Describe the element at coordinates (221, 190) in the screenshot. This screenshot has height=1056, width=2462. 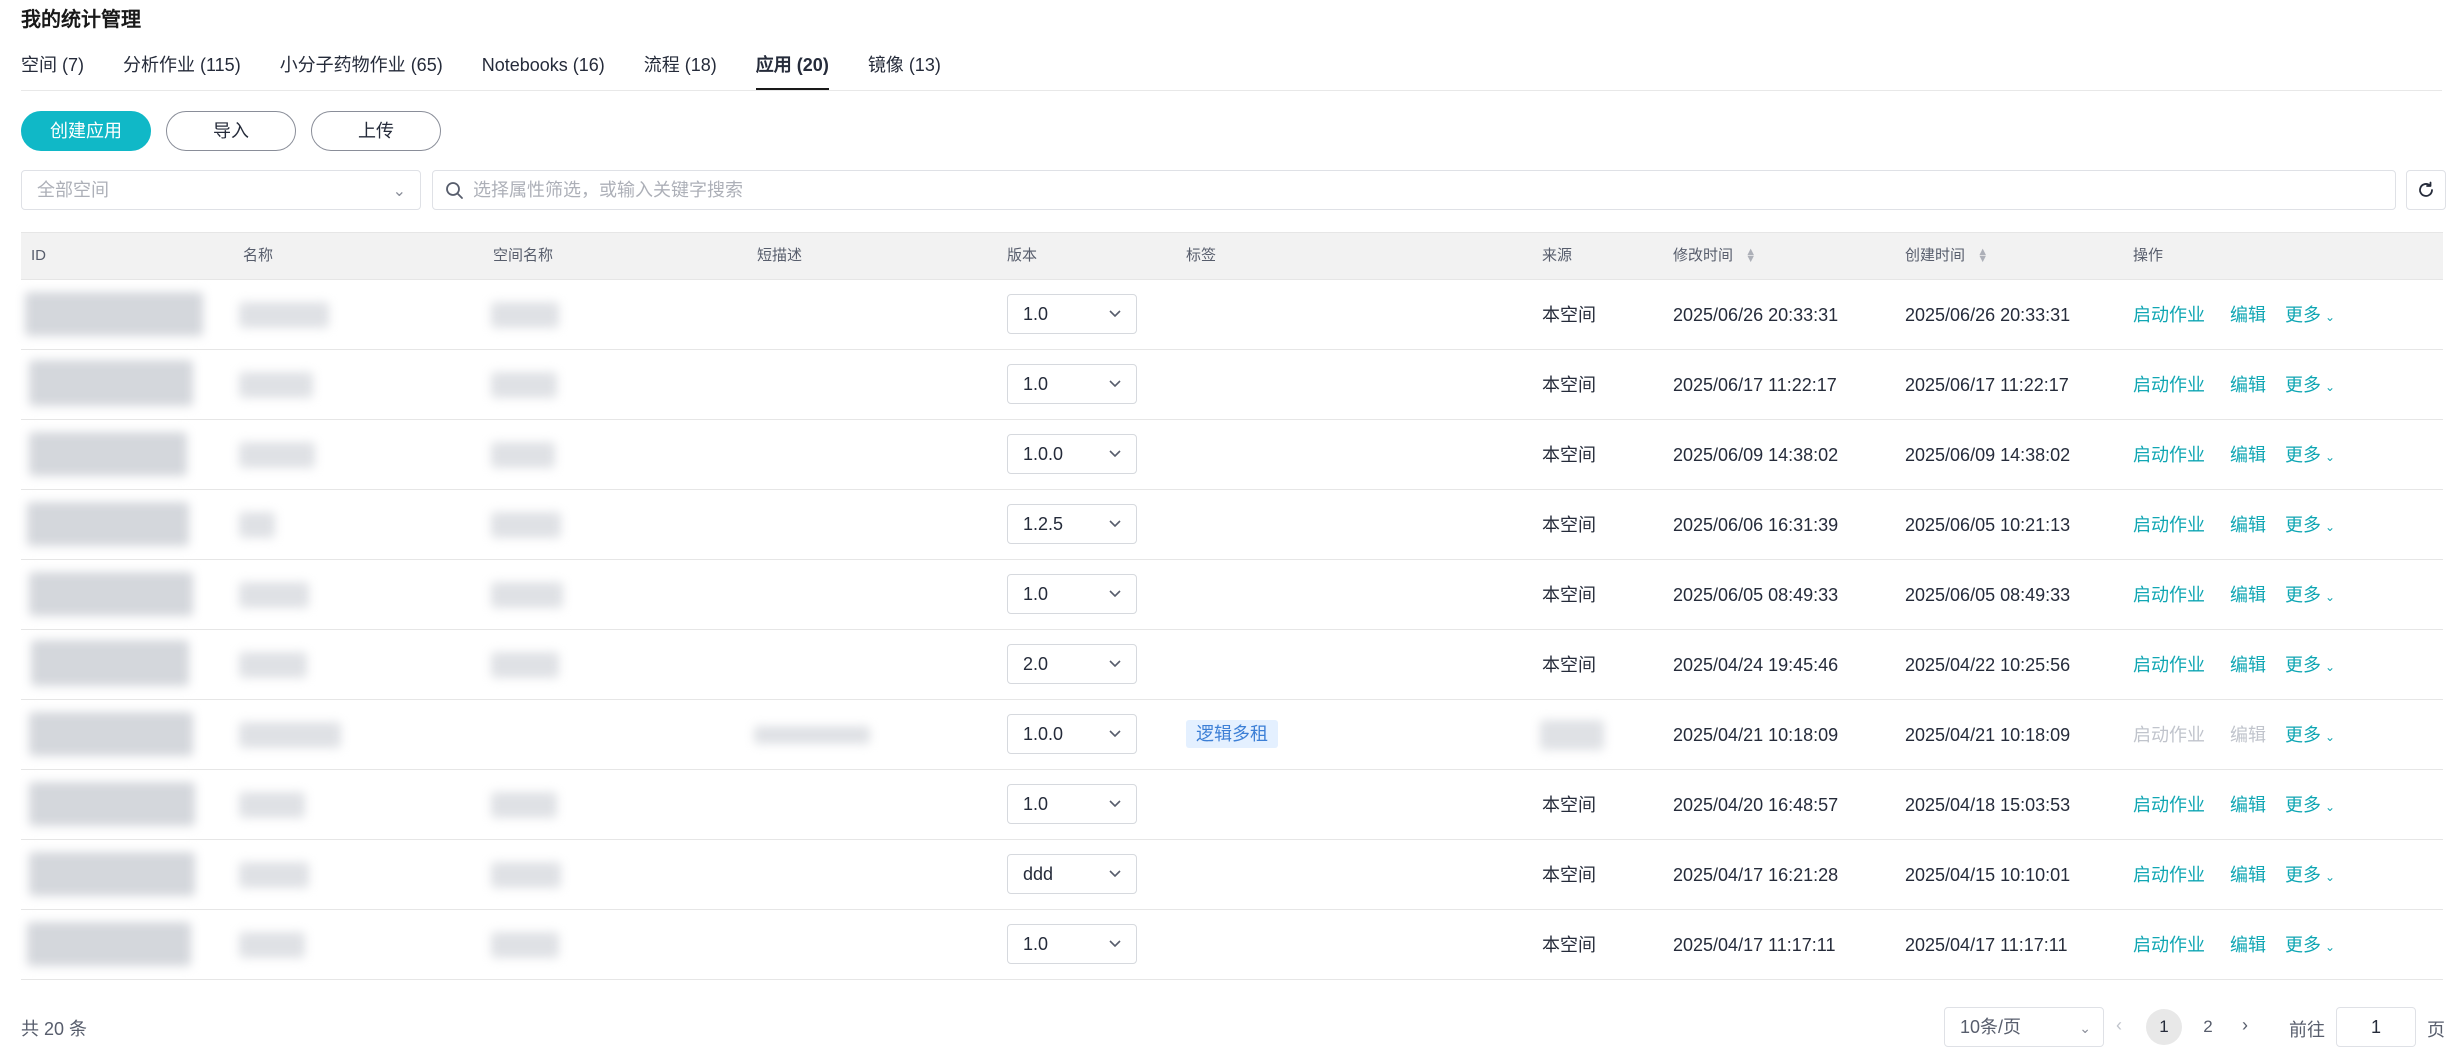
I see `space-filter-select: 全部空间 ⌄` at that location.